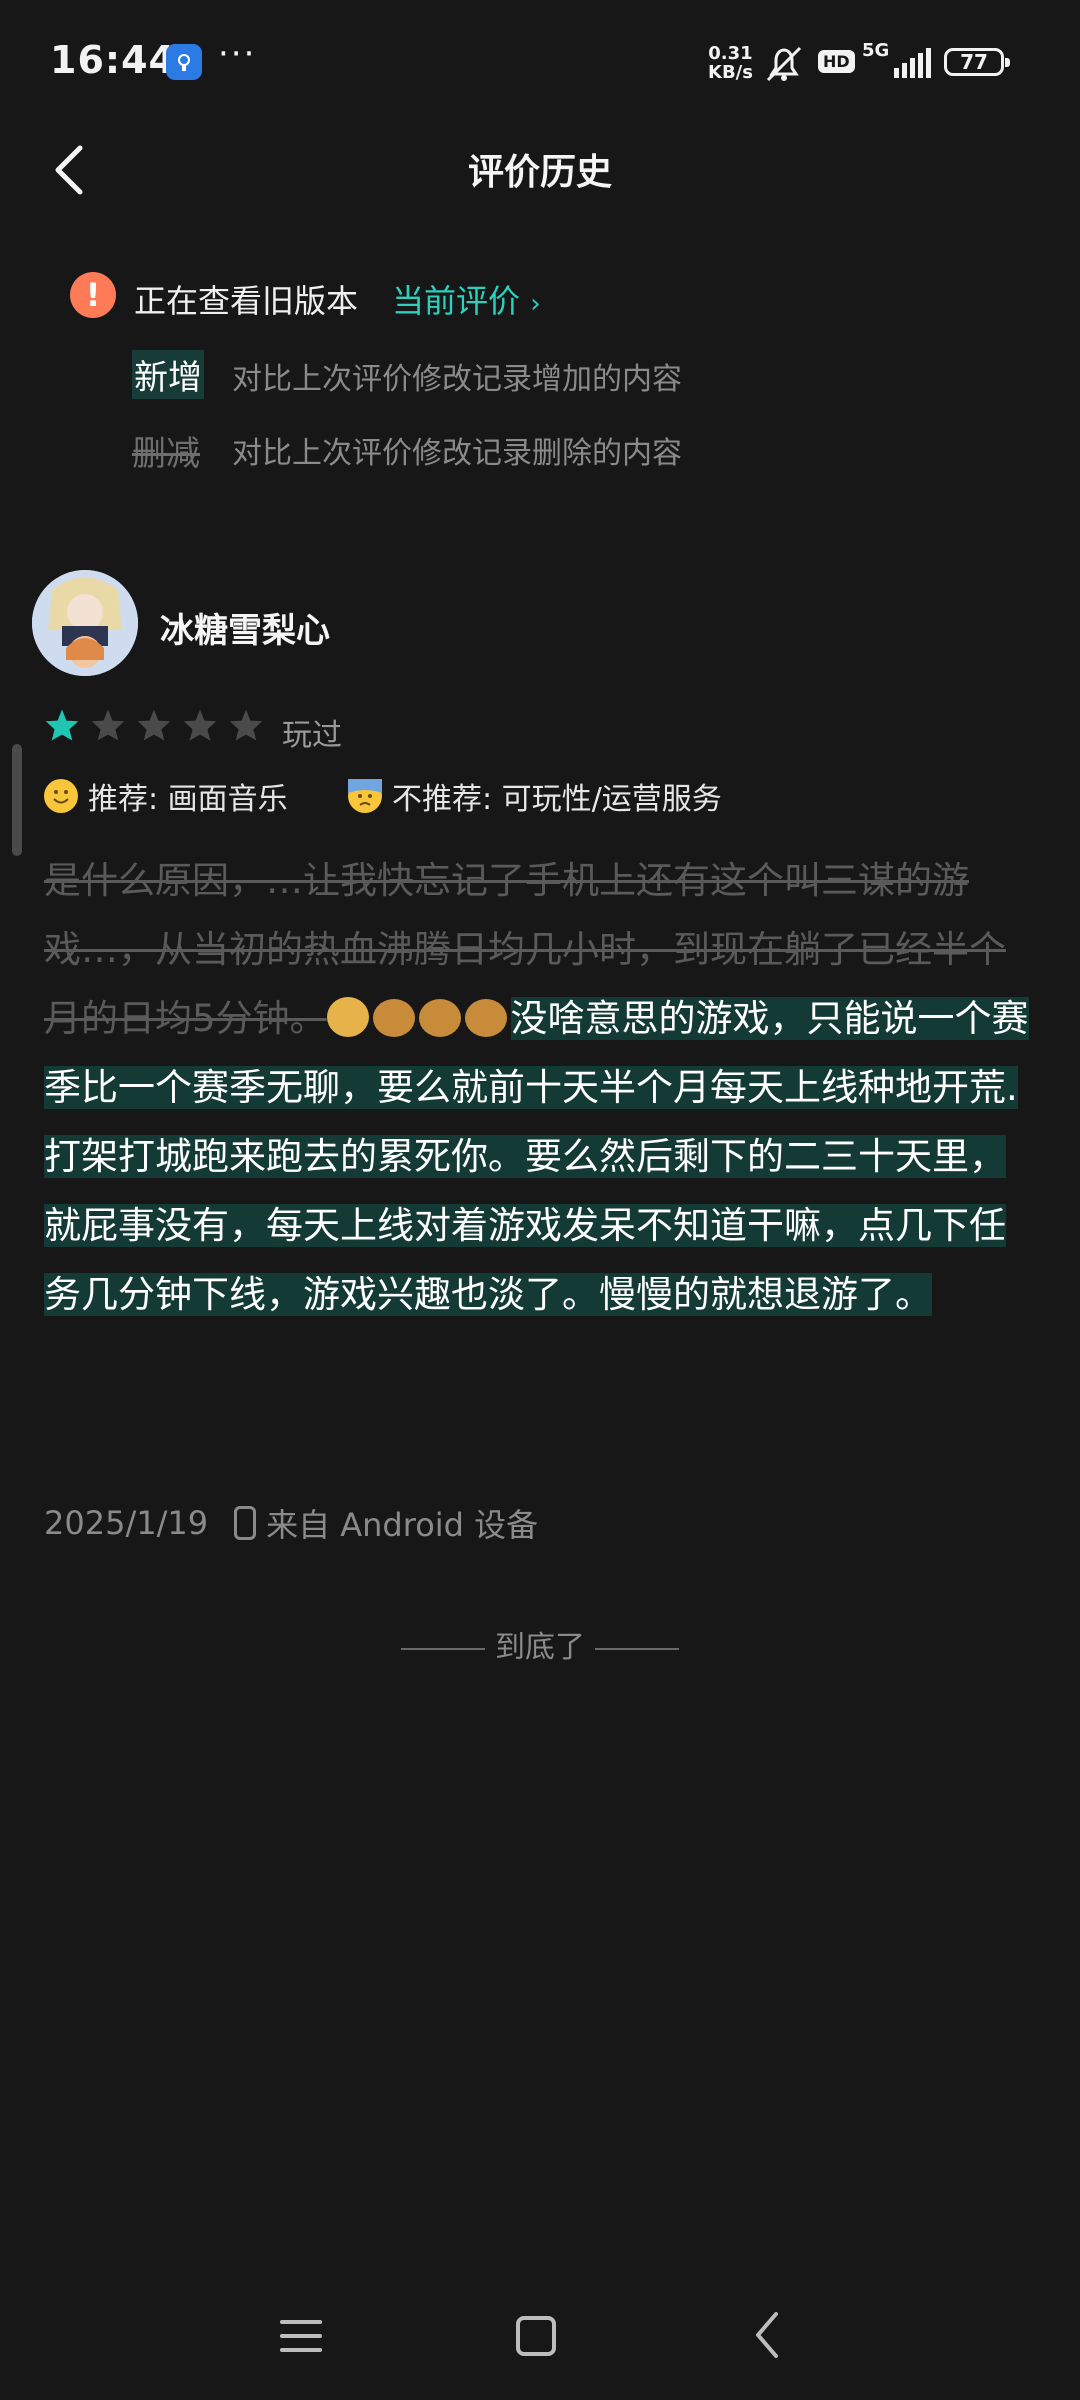 The image size is (1080, 2400). I want to click on home-button, so click(536, 2336).